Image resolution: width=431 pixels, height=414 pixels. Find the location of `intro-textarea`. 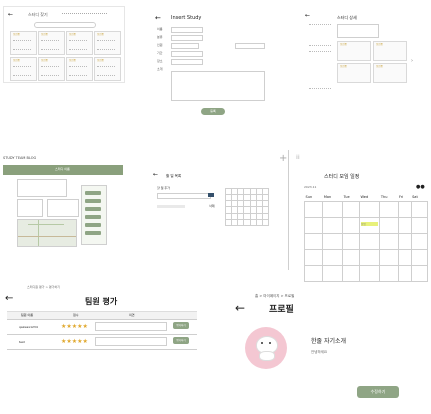

intro-textarea is located at coordinates (218, 86).